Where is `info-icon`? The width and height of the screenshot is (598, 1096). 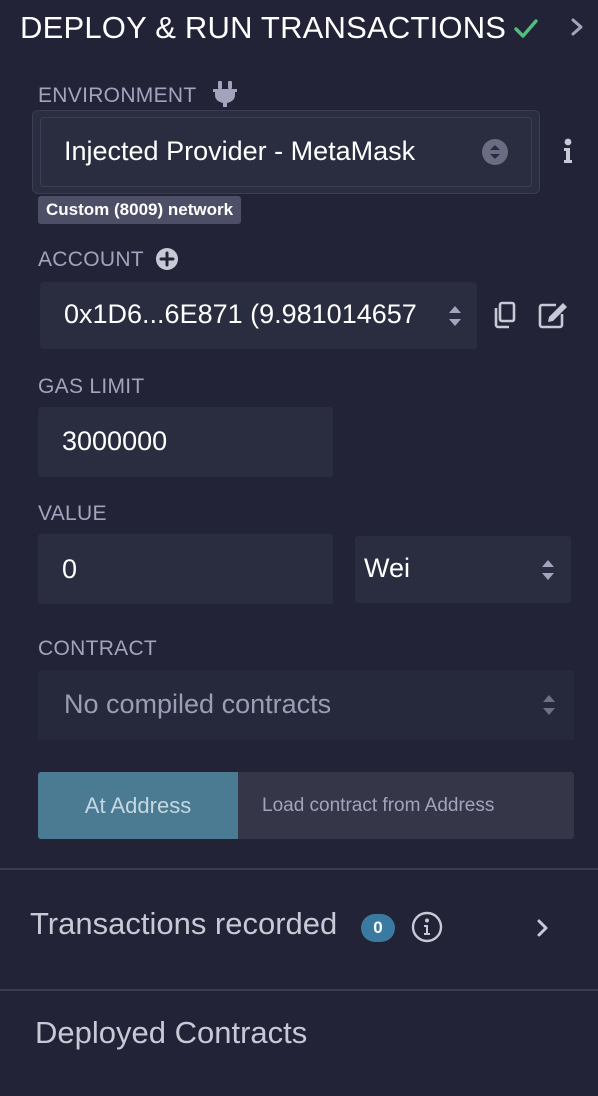
info-icon is located at coordinates (568, 151).